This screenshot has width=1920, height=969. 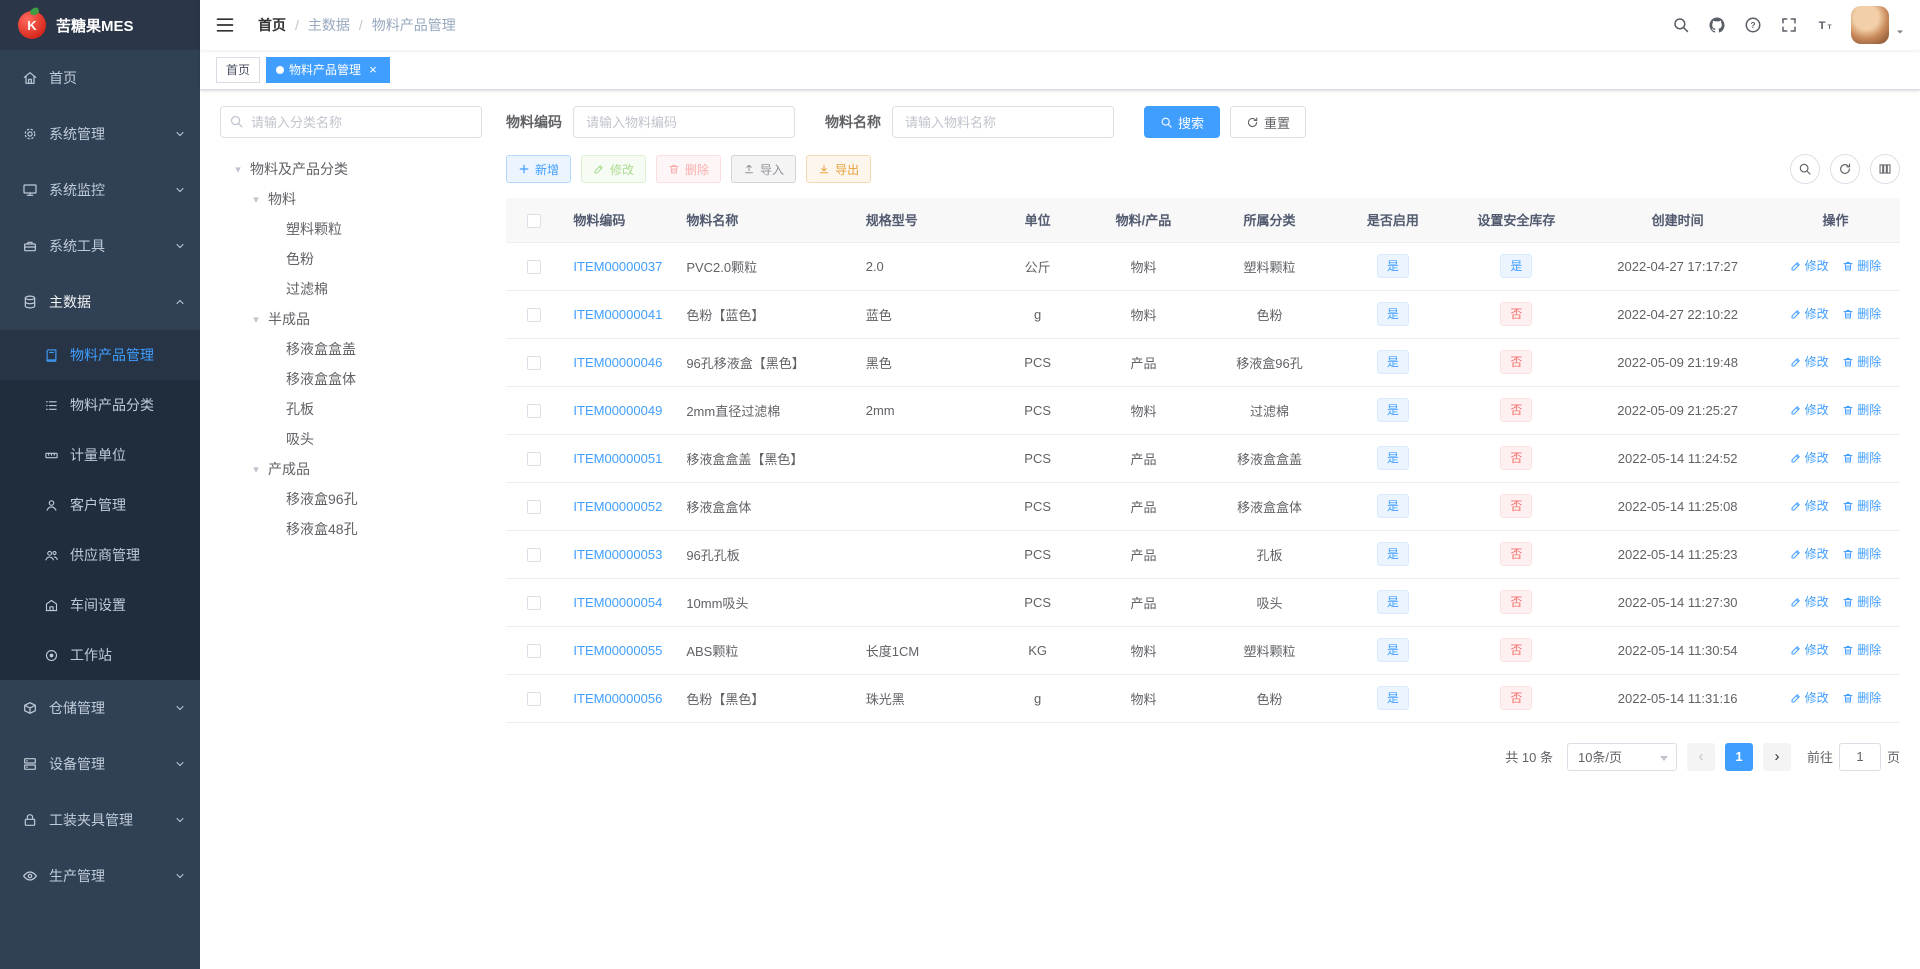 What do you see at coordinates (100, 555) in the screenshot?
I see `sidebar-subitem-supplier-management: 供应商管理` at bounding box center [100, 555].